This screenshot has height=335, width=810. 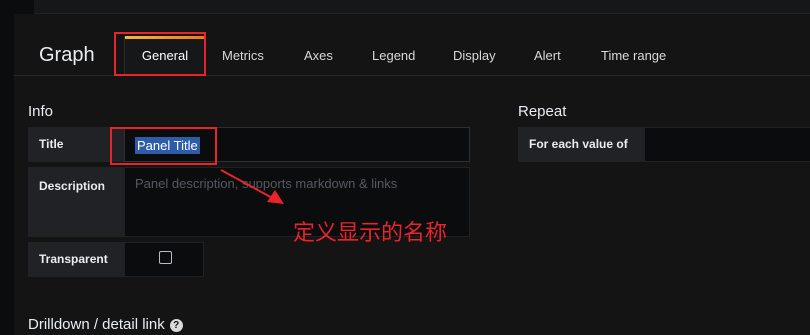 What do you see at coordinates (370, 233) in the screenshot?
I see `annotation-text: 定义显示的名称` at bounding box center [370, 233].